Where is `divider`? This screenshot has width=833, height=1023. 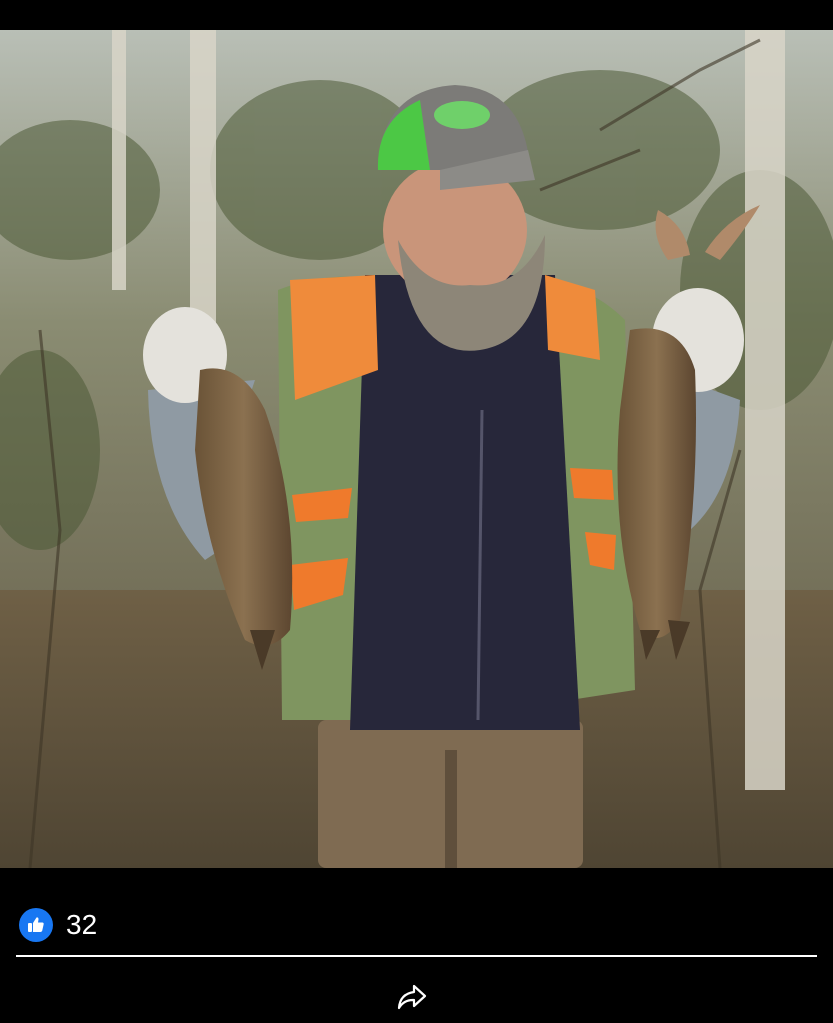
divider is located at coordinates (416, 956).